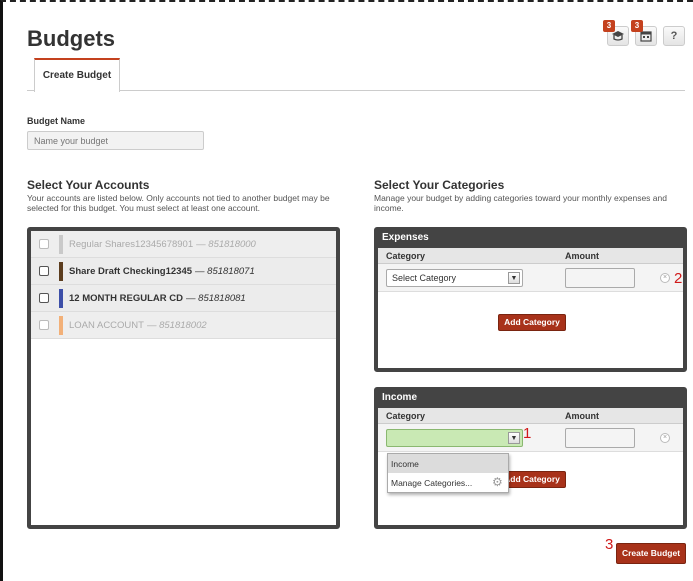 Image resolution: width=693 pixels, height=581 pixels. What do you see at coordinates (530, 399) in the screenshot?
I see `income-header: Income` at bounding box center [530, 399].